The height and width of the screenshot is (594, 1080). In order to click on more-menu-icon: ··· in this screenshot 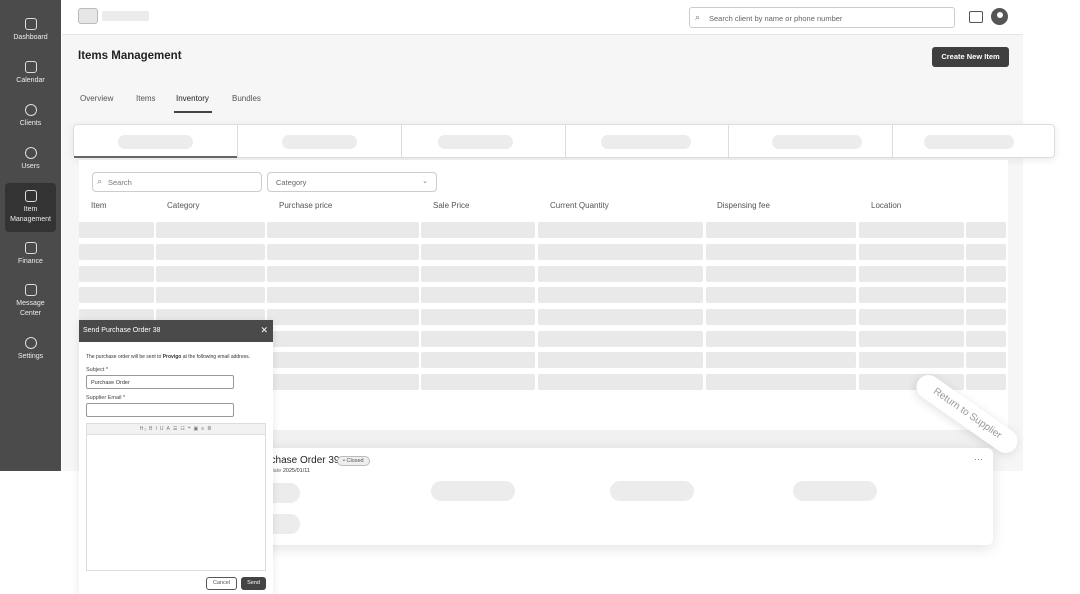, I will do `click(978, 459)`.